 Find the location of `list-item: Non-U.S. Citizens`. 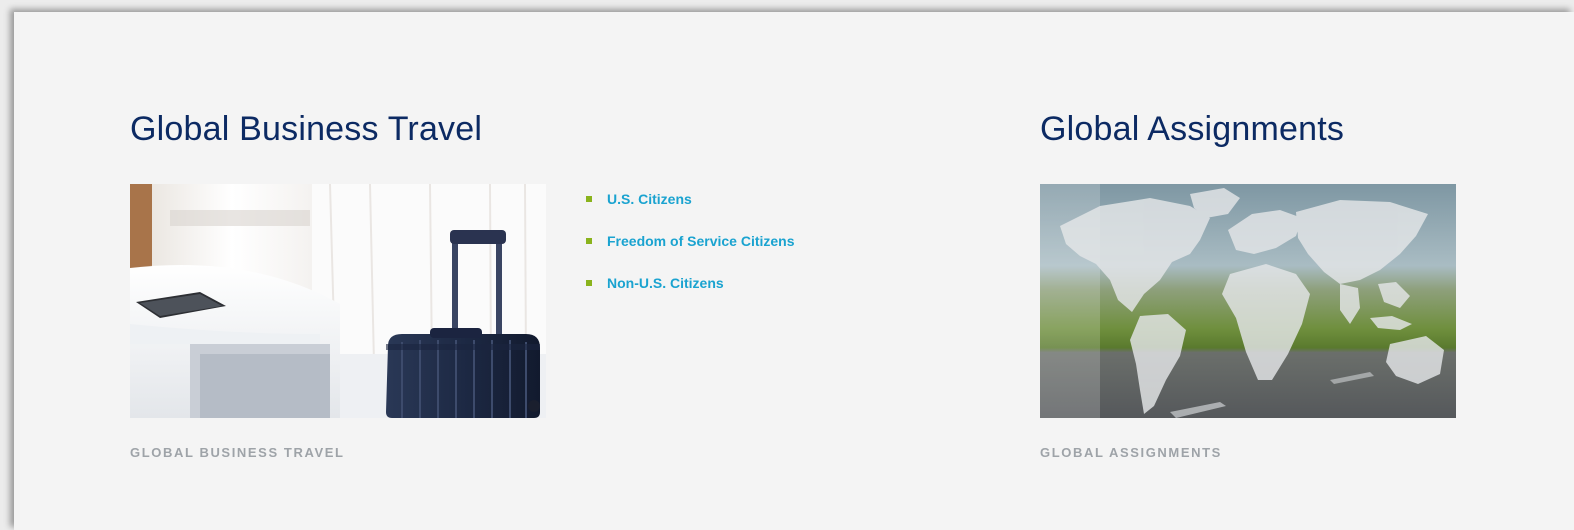

list-item: Non-U.S. Citizens is located at coordinates (690, 283).